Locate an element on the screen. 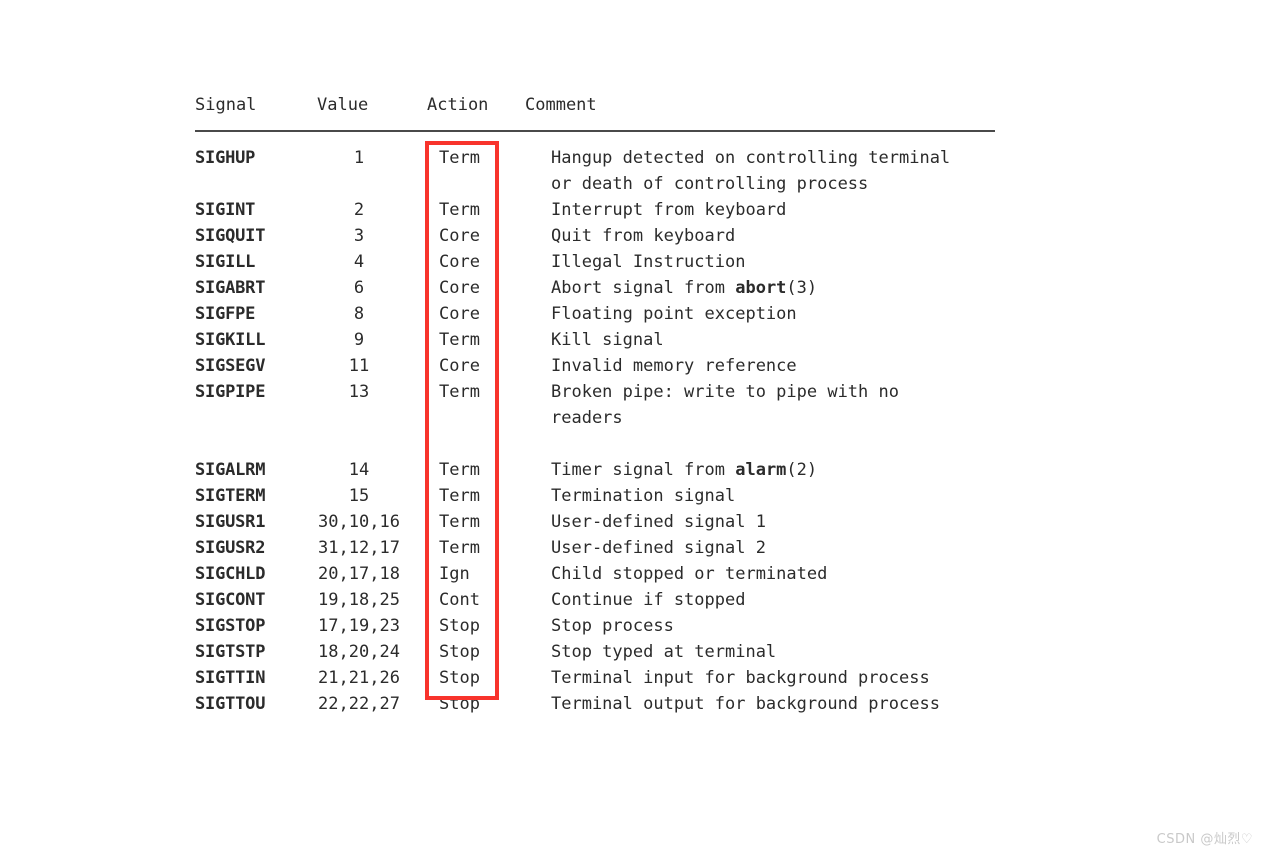 The height and width of the screenshot is (859, 1265). cell-comment: Abort signal from abort(3) is located at coordinates (684, 288).